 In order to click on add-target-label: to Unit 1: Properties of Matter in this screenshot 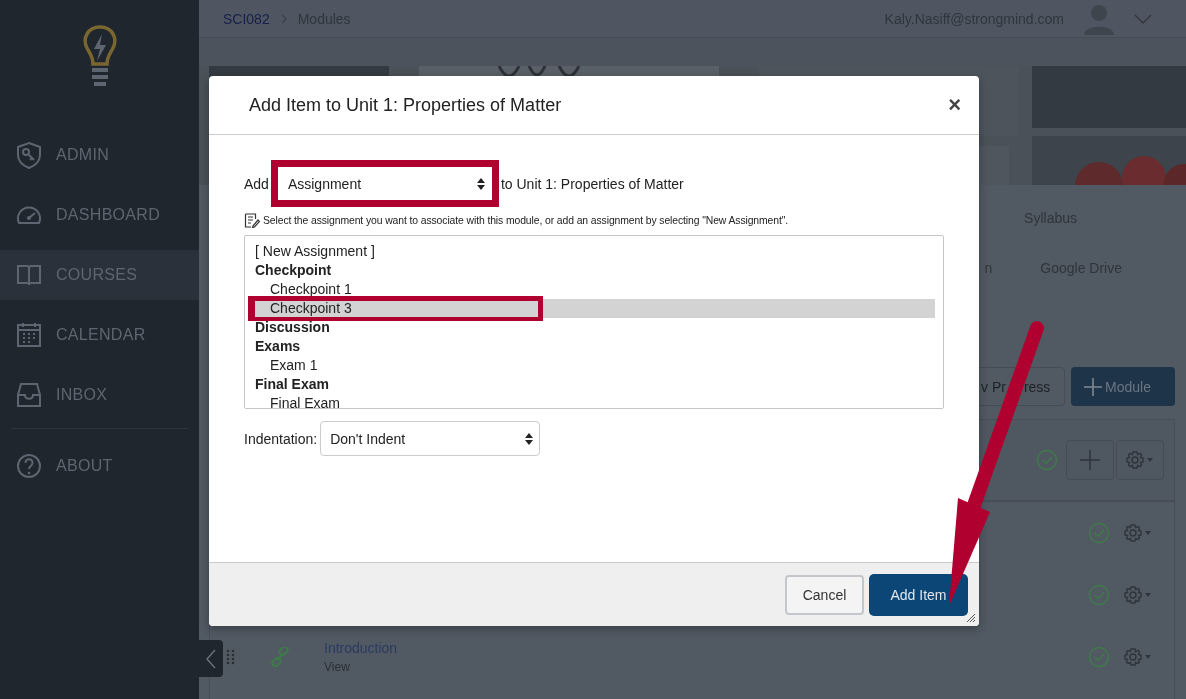, I will do `click(592, 183)`.